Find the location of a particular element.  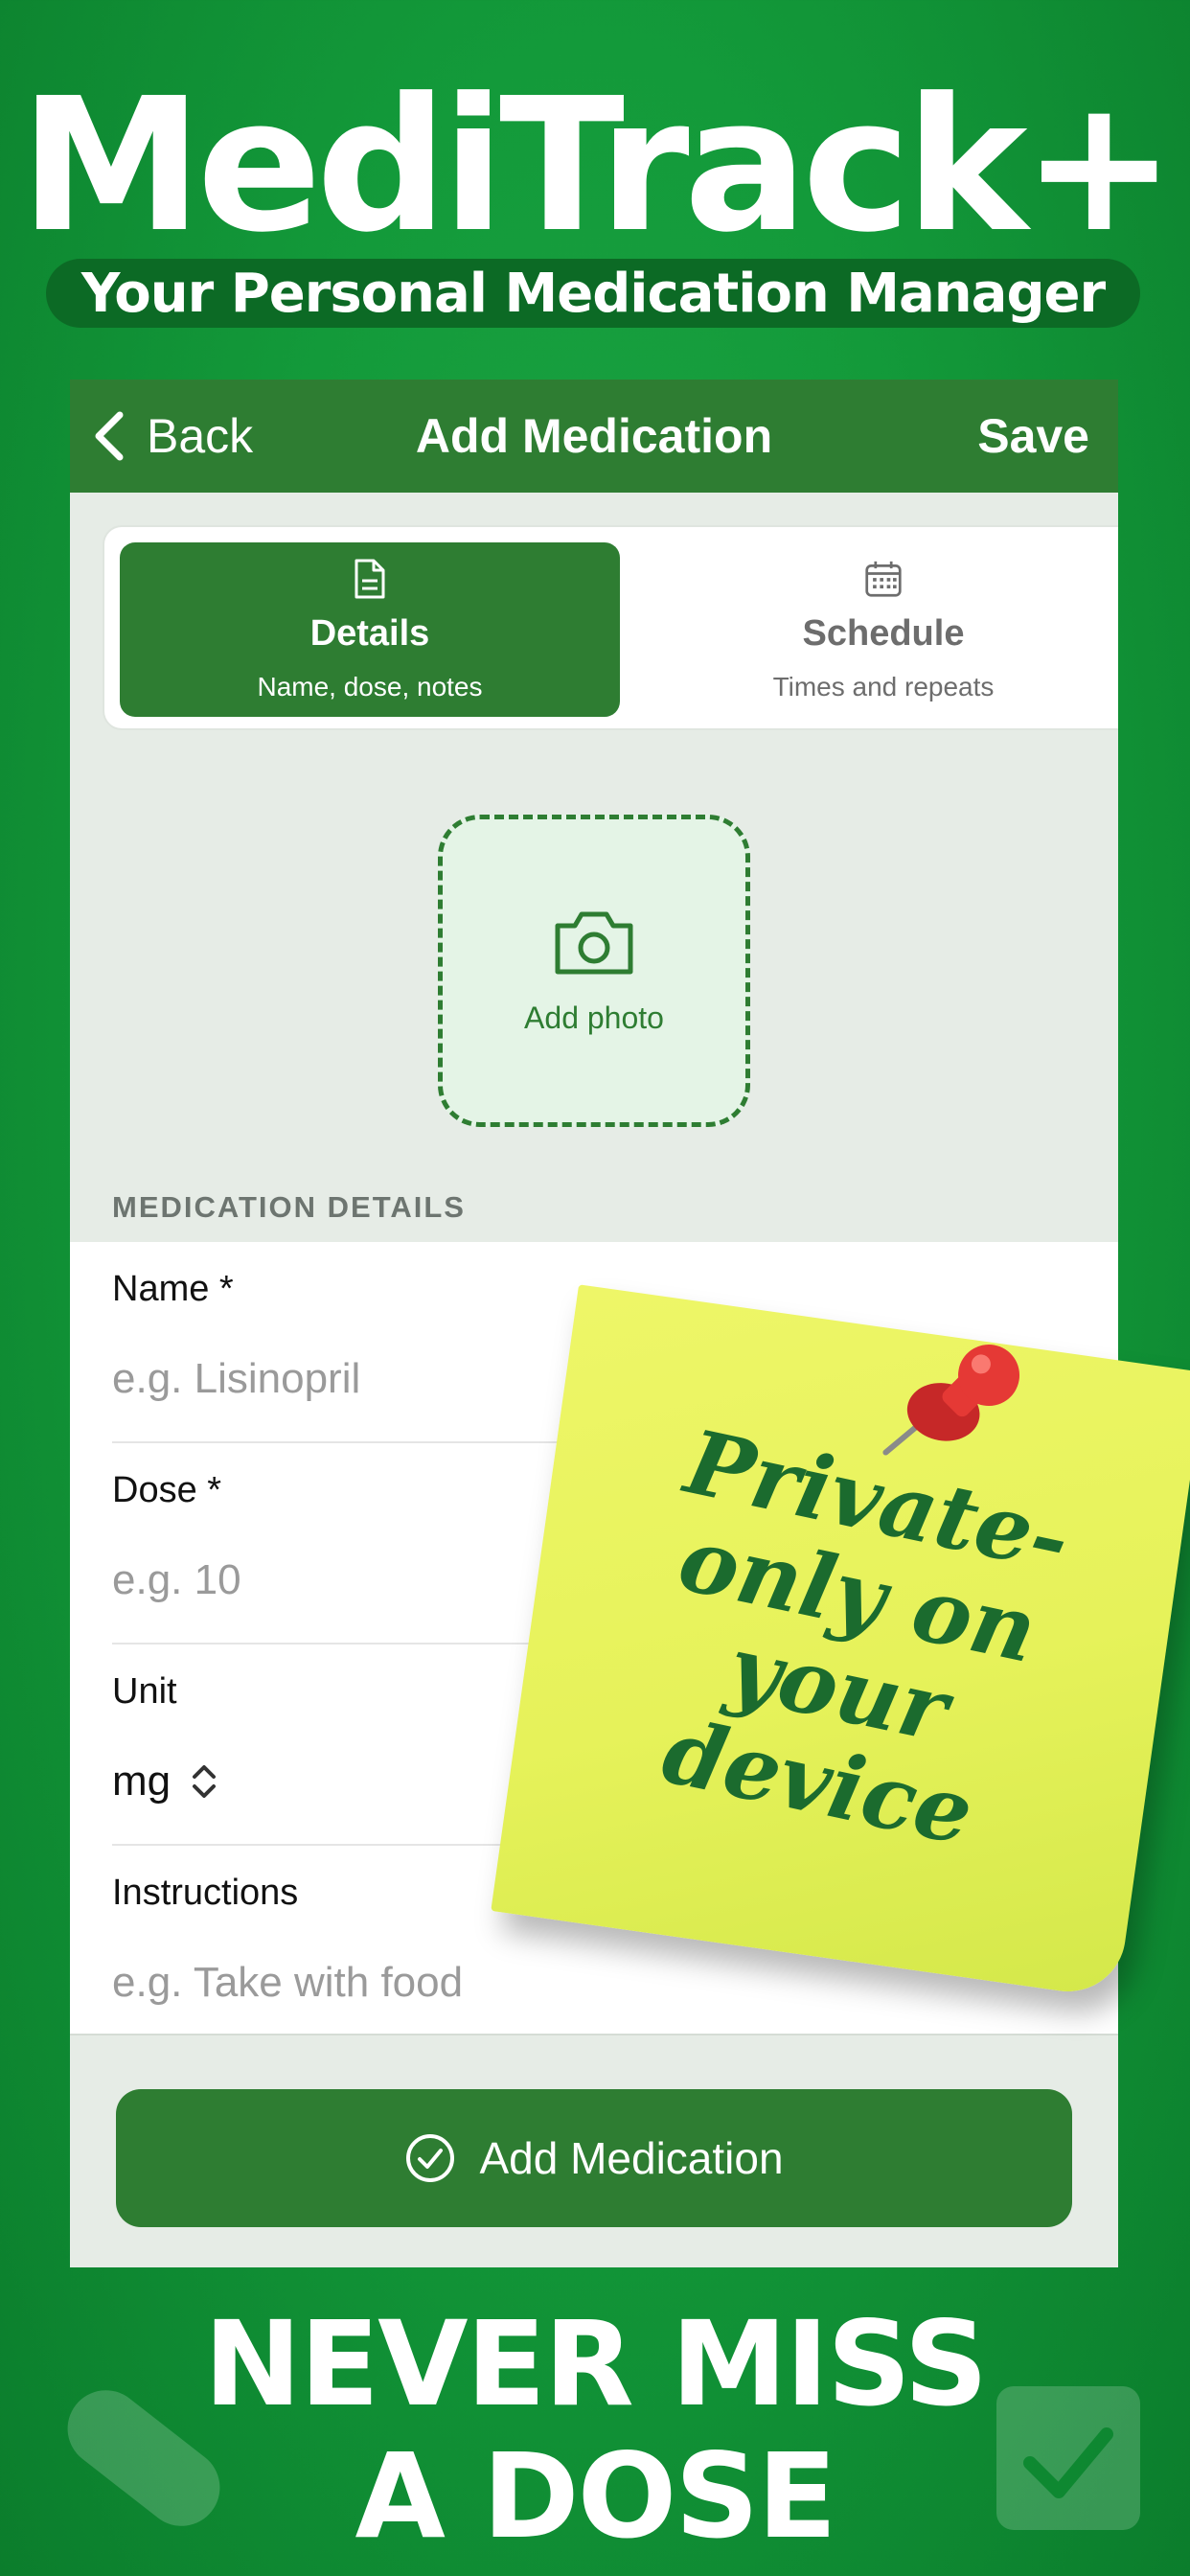

bottom-bar: Add Medication is located at coordinates (594, 2150).